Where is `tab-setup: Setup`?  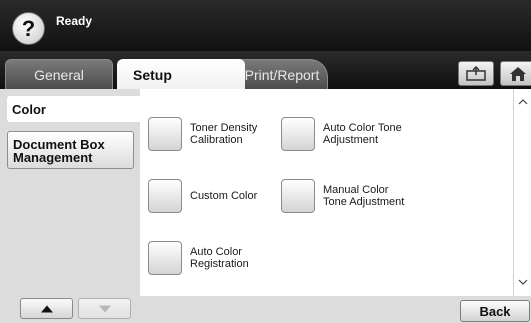
tab-setup: Setup is located at coordinates (181, 74).